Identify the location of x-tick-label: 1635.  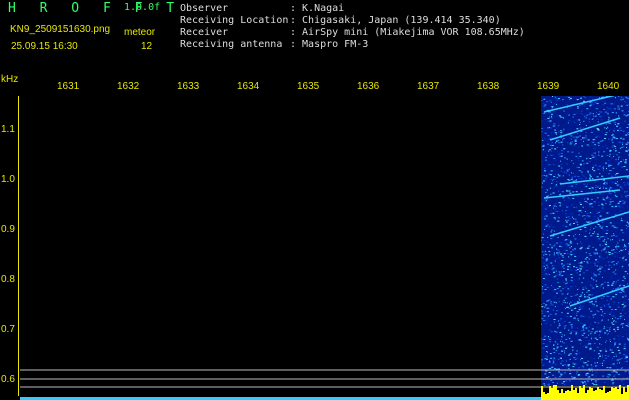
(308, 86).